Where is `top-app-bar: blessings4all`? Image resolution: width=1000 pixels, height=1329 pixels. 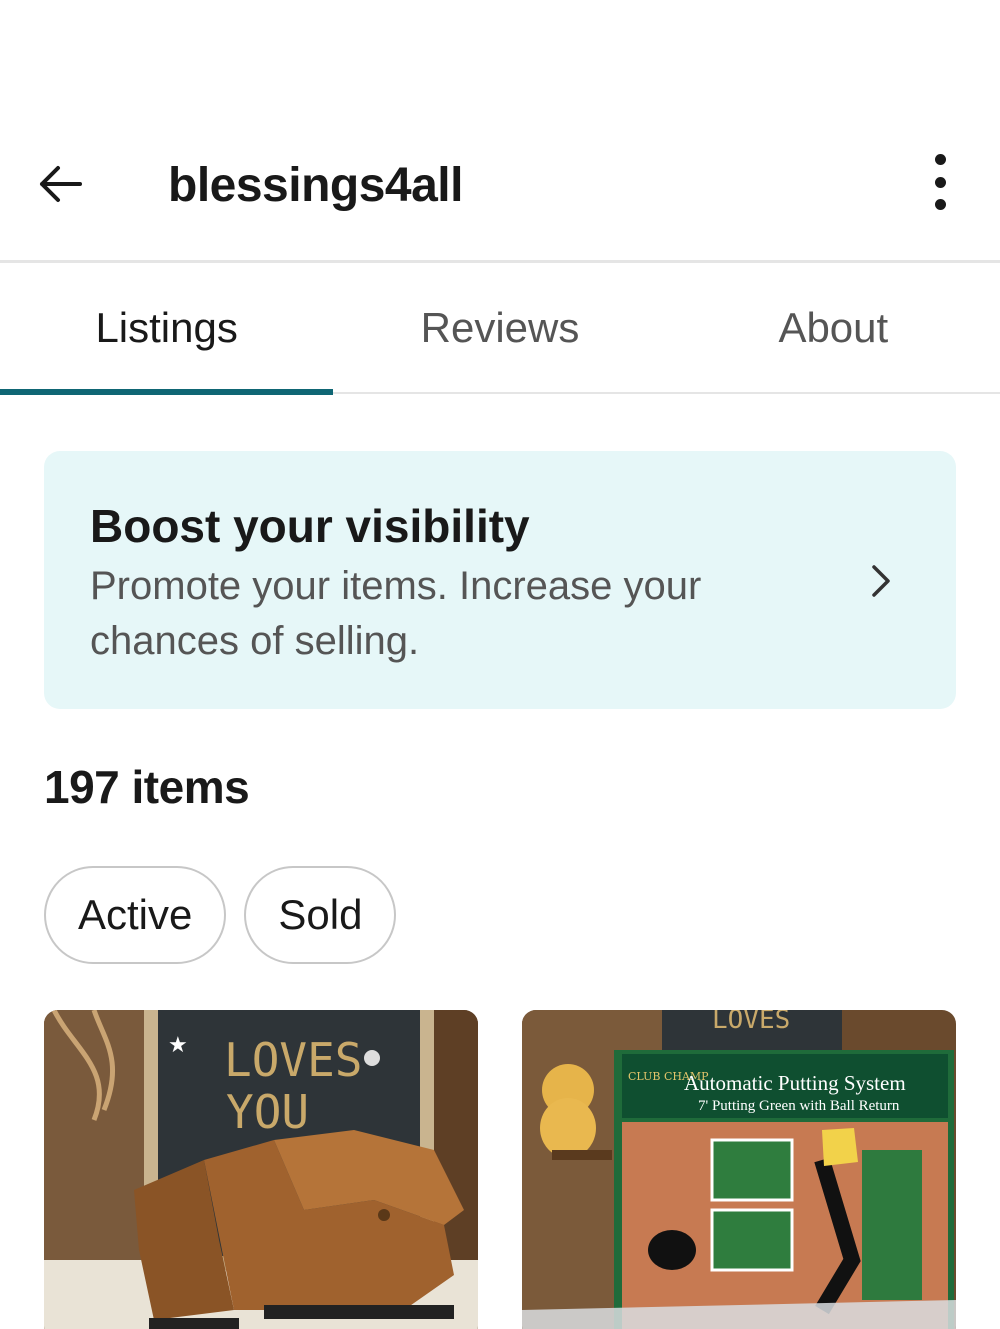
top-app-bar: blessings4all is located at coordinates (500, 190).